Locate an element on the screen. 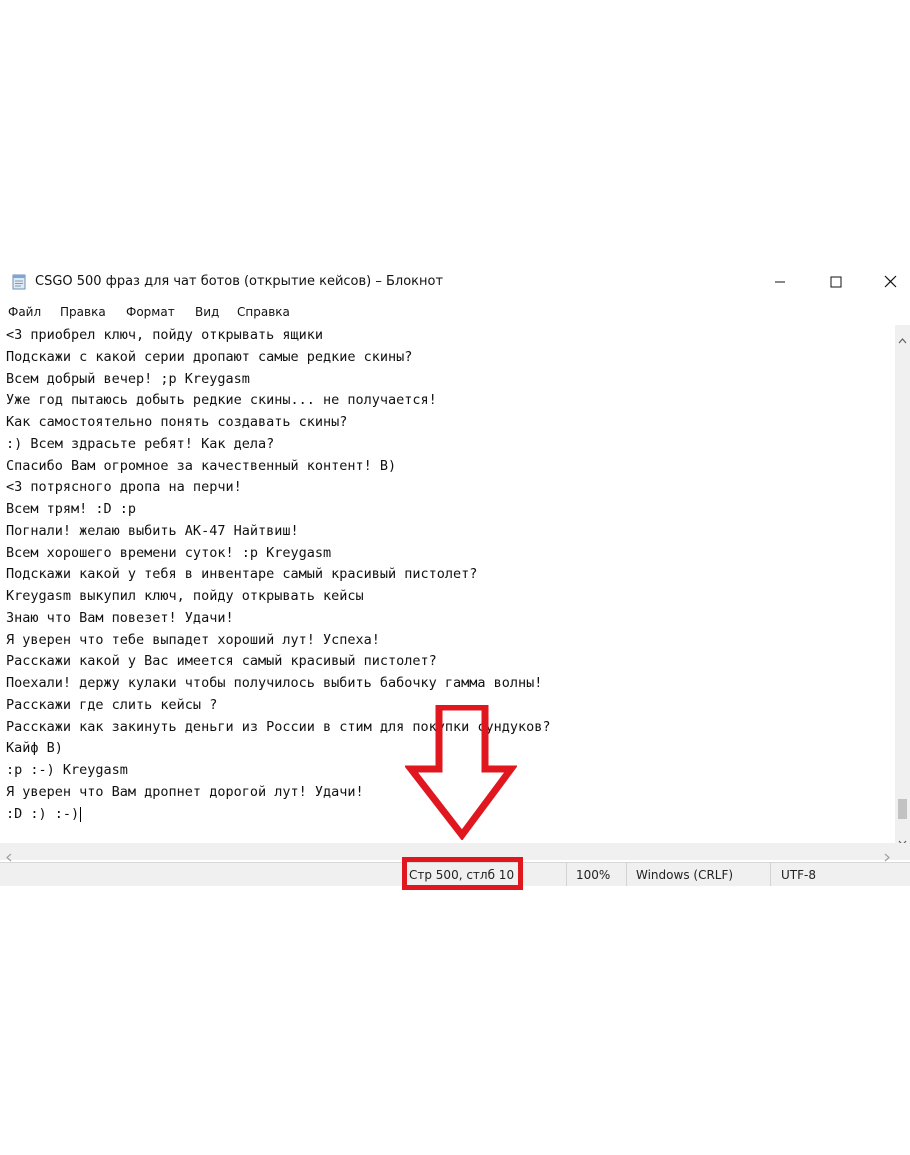 Image resolution: width=910 pixels, height=1155 pixels. text-line-last-content: :D :) :-) is located at coordinates (43, 814).